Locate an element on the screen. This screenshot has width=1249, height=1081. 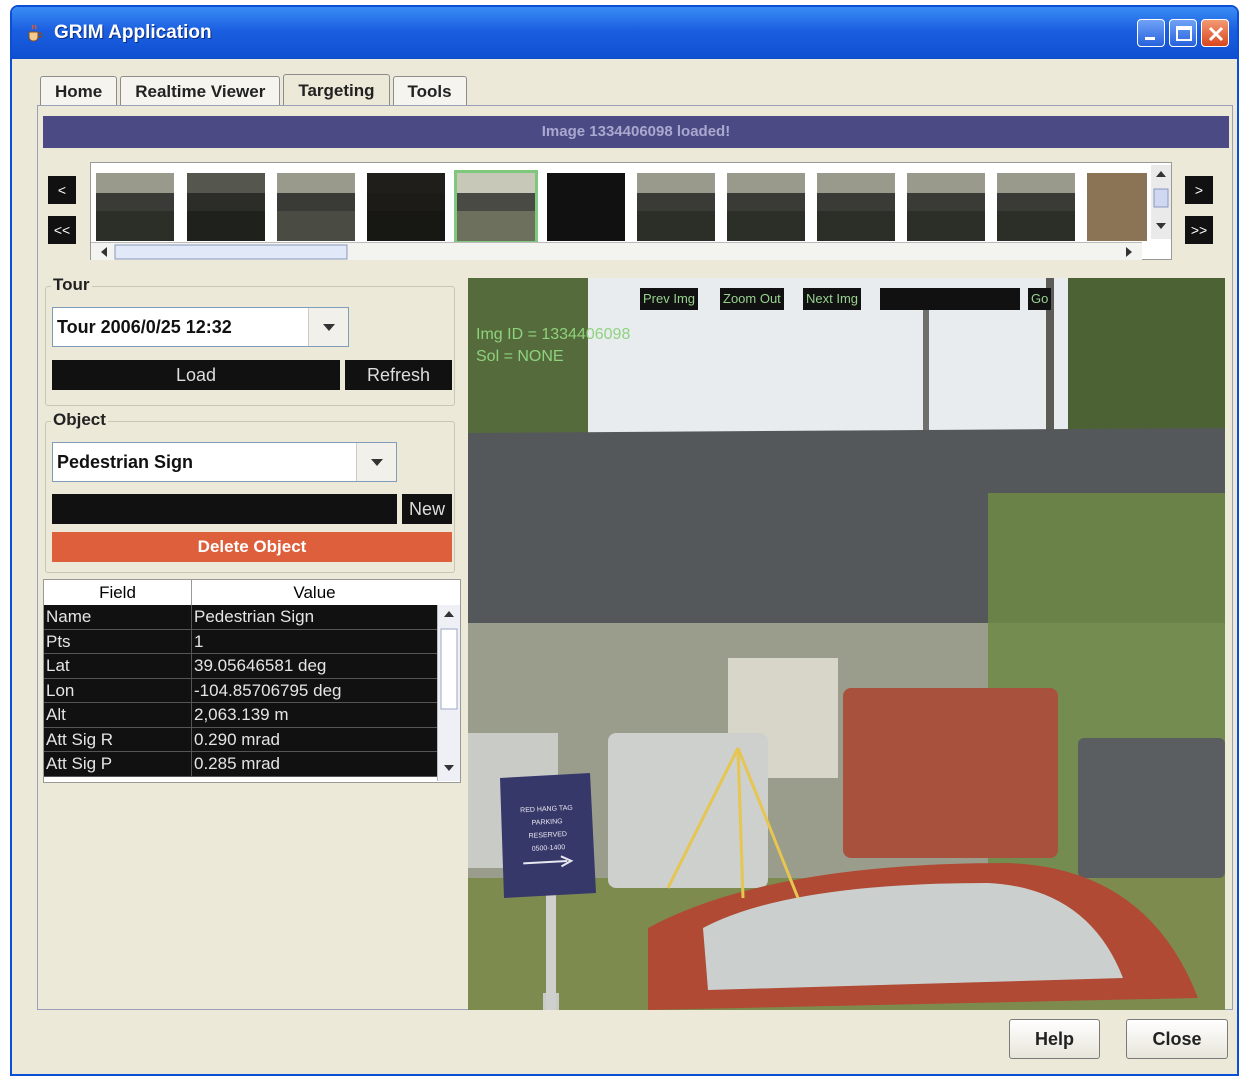
refresh-button: Refresh is located at coordinates (398, 375).